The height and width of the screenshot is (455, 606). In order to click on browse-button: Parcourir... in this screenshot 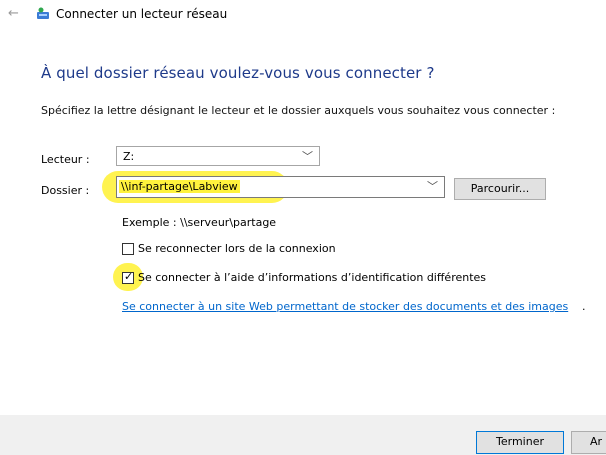, I will do `click(500, 189)`.